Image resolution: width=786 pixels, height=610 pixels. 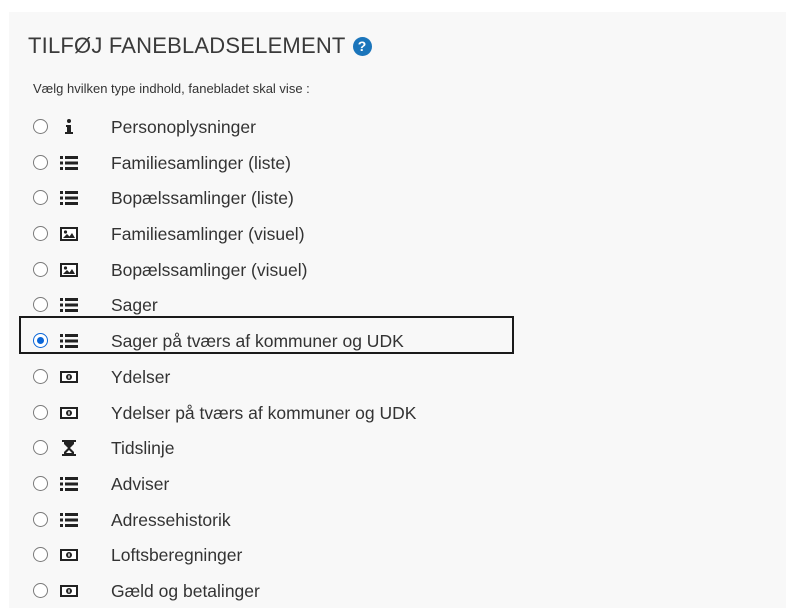 I want to click on option-label: Familiesamlinger (visuel), so click(x=208, y=234).